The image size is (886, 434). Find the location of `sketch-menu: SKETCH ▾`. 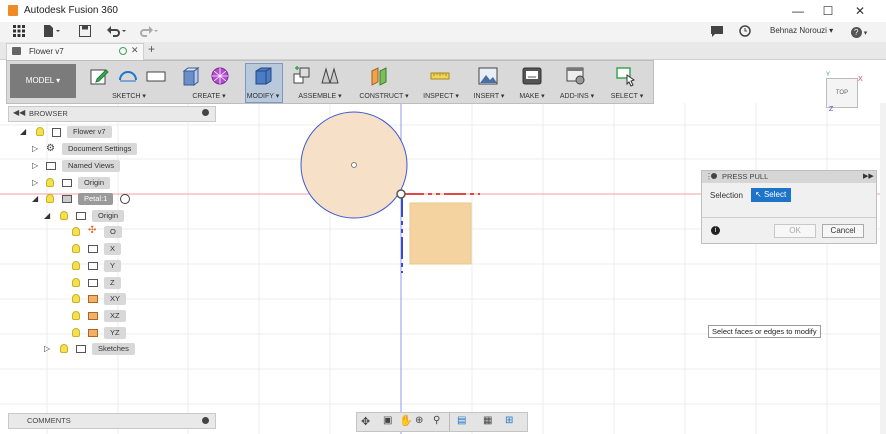

sketch-menu: SKETCH ▾ is located at coordinates (129, 96).